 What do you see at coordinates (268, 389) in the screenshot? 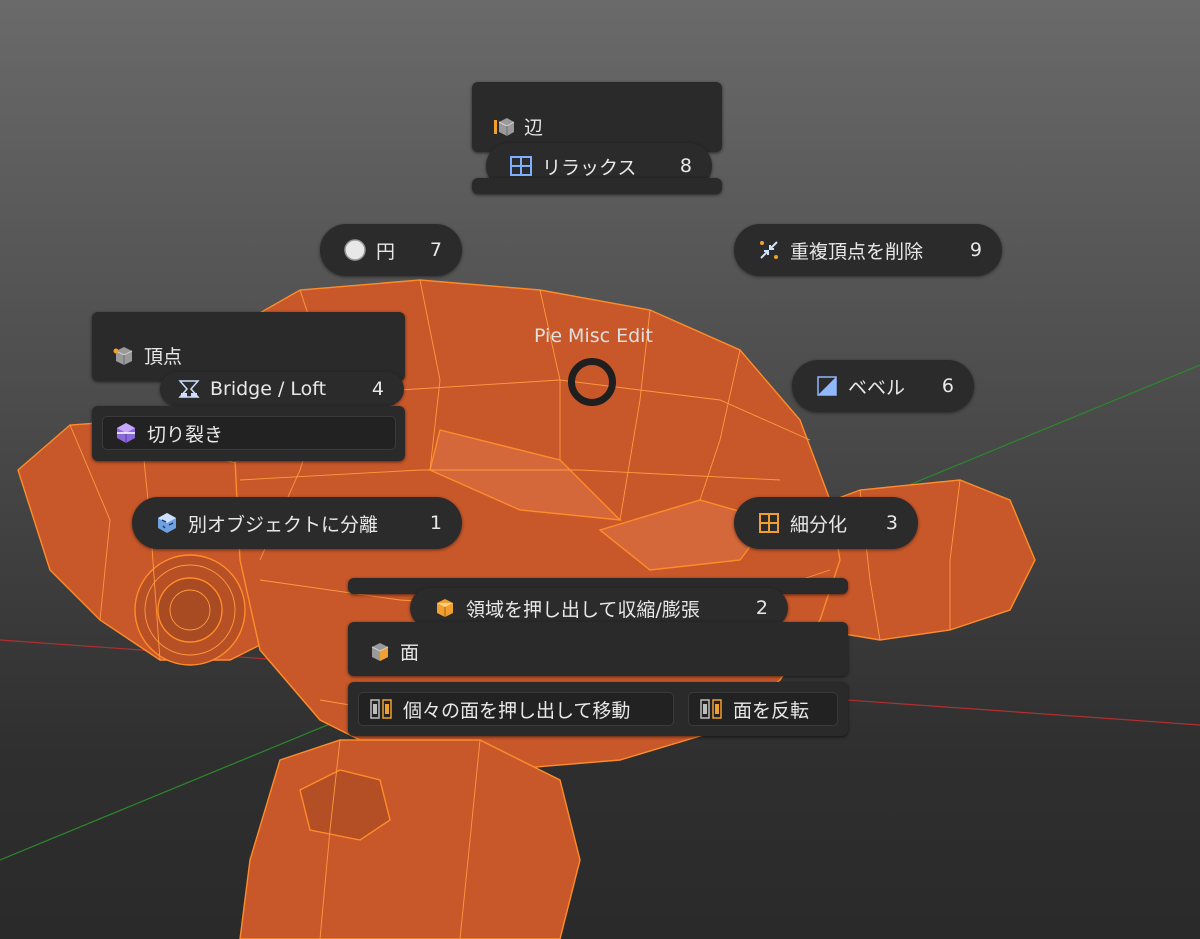
I see `bridge-label: Bridge / Loft` at bounding box center [268, 389].